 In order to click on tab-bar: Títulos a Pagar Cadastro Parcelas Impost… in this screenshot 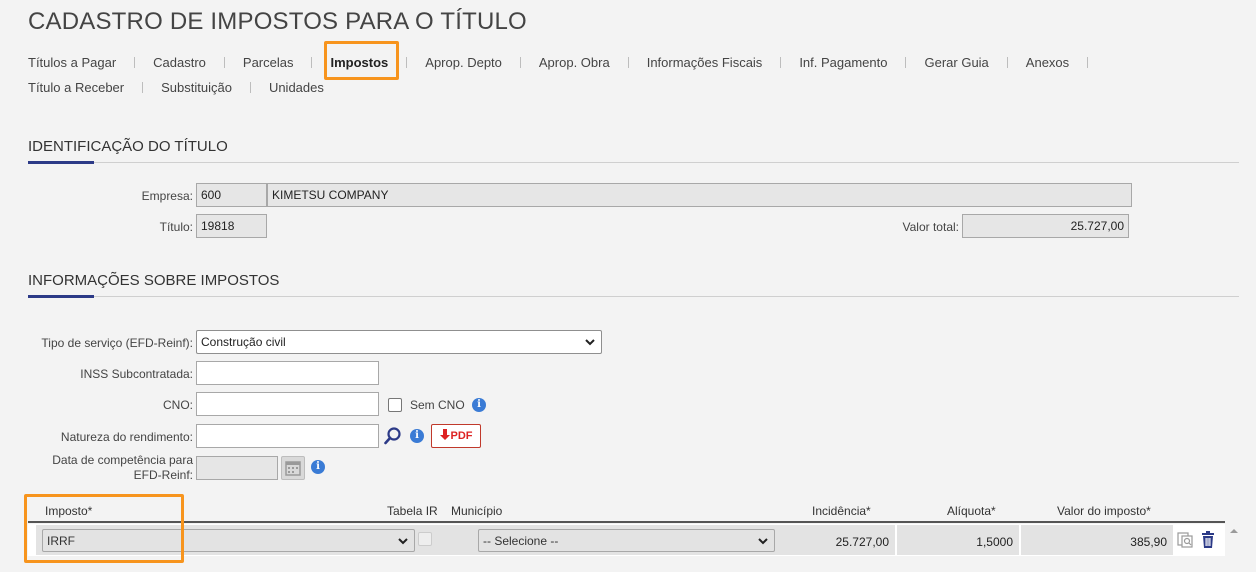, I will do `click(628, 80)`.